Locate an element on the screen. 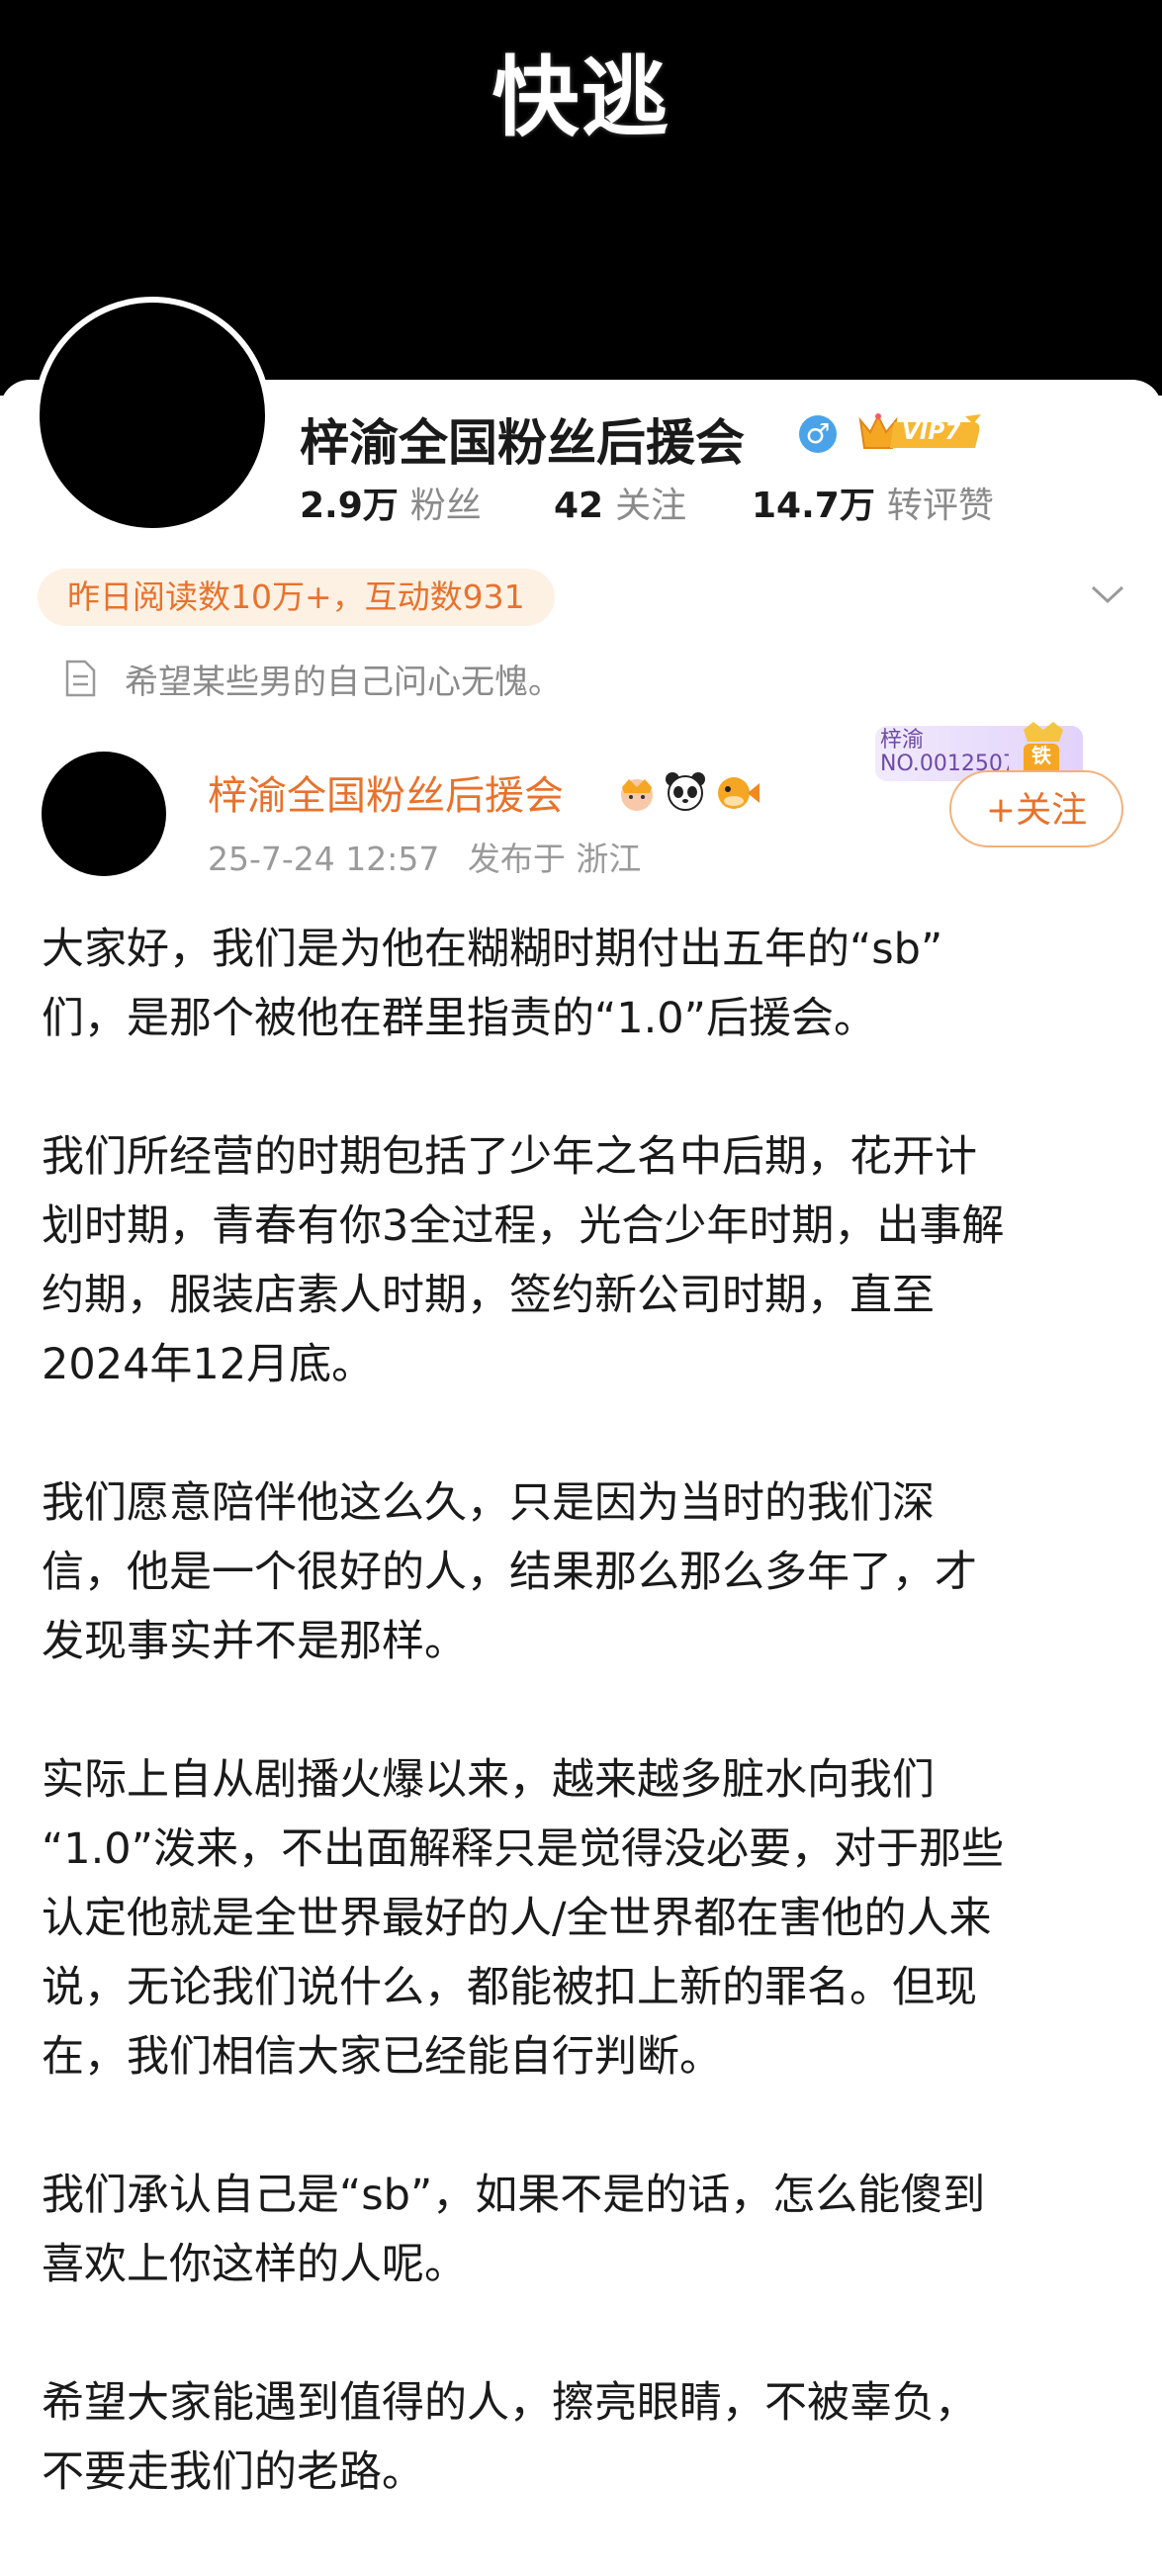 This screenshot has height=2576, width=1162. panda-icon is located at coordinates (685, 791).